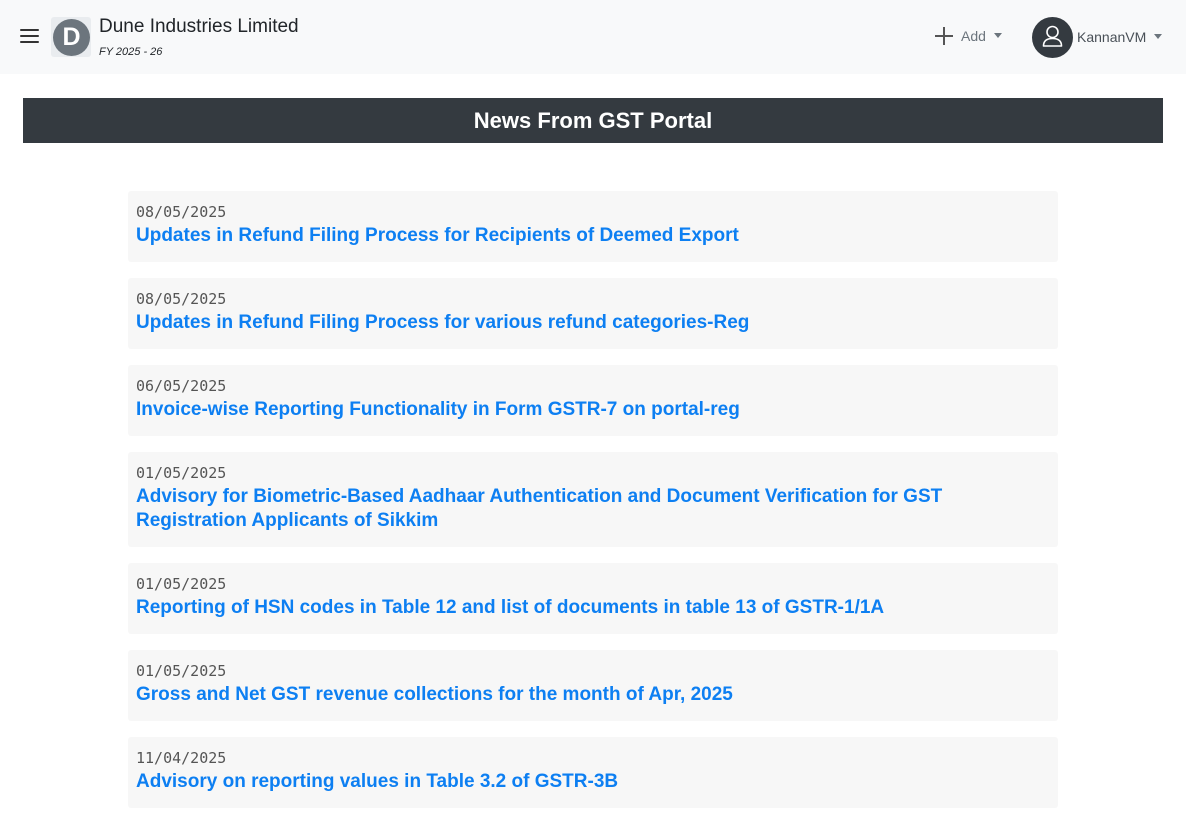  I want to click on company-logo-letter: D, so click(71, 37).